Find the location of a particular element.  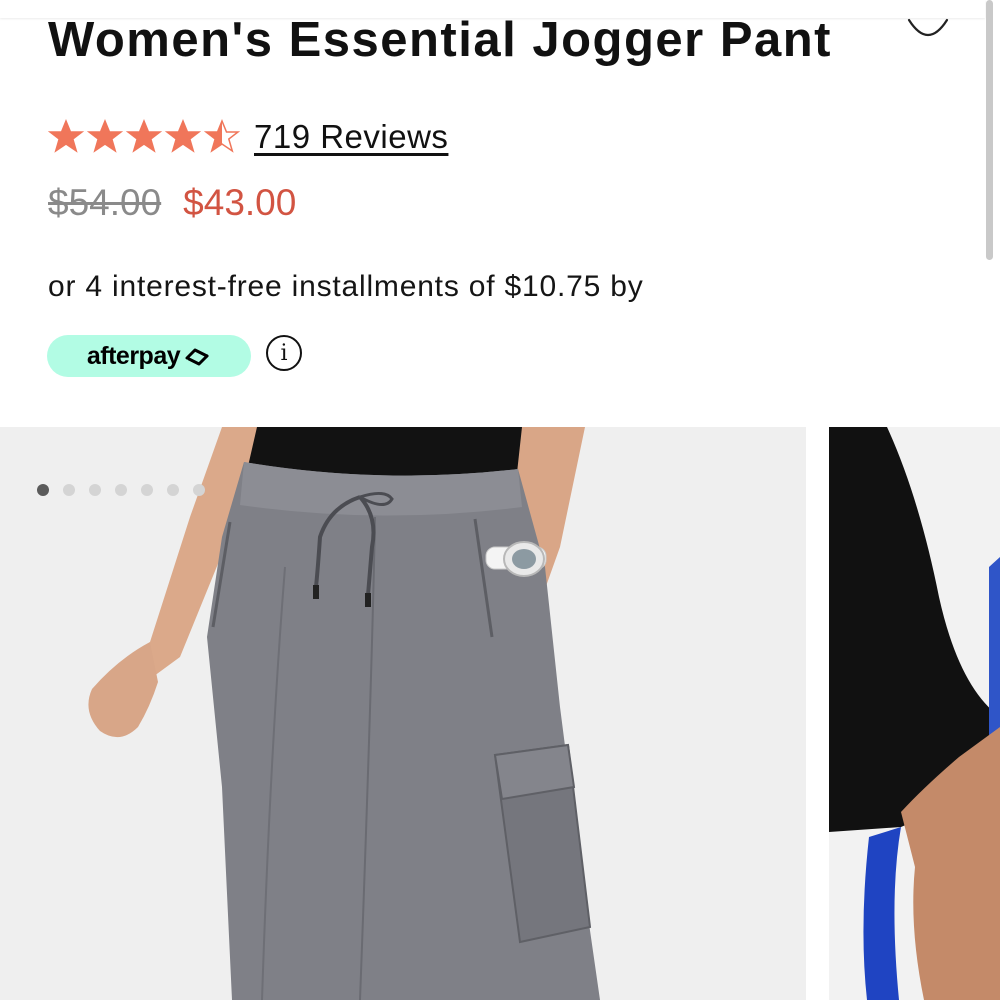

info-glyph: i is located at coordinates (284, 353).